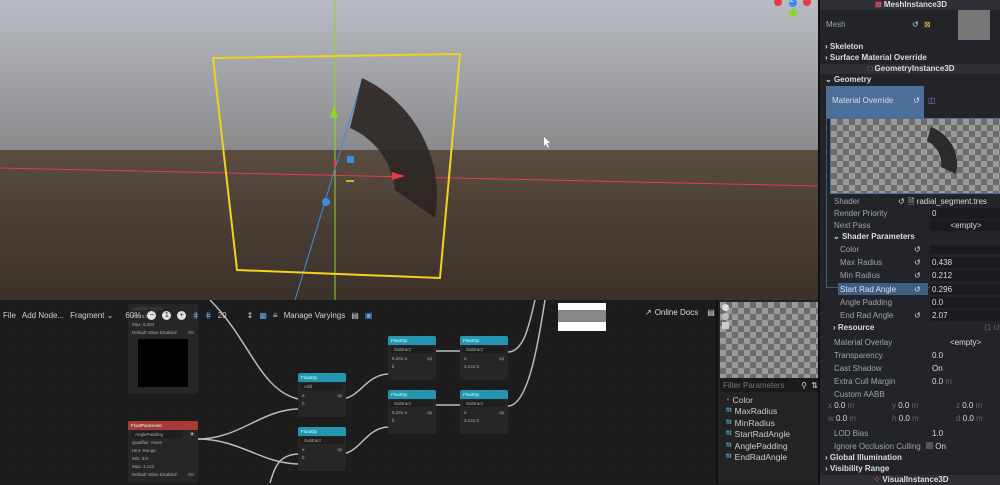 Image resolution: width=1000 pixels, height=485 pixels. Describe the element at coordinates (195, 315) in the screenshot. I see `snap-toggle-icon: ⋕` at that location.